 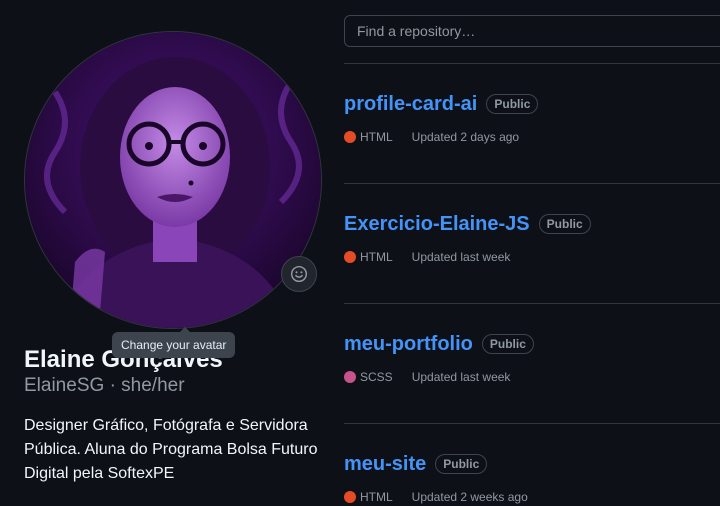 I want to click on profile-login: ElaineSG, so click(x=64, y=385).